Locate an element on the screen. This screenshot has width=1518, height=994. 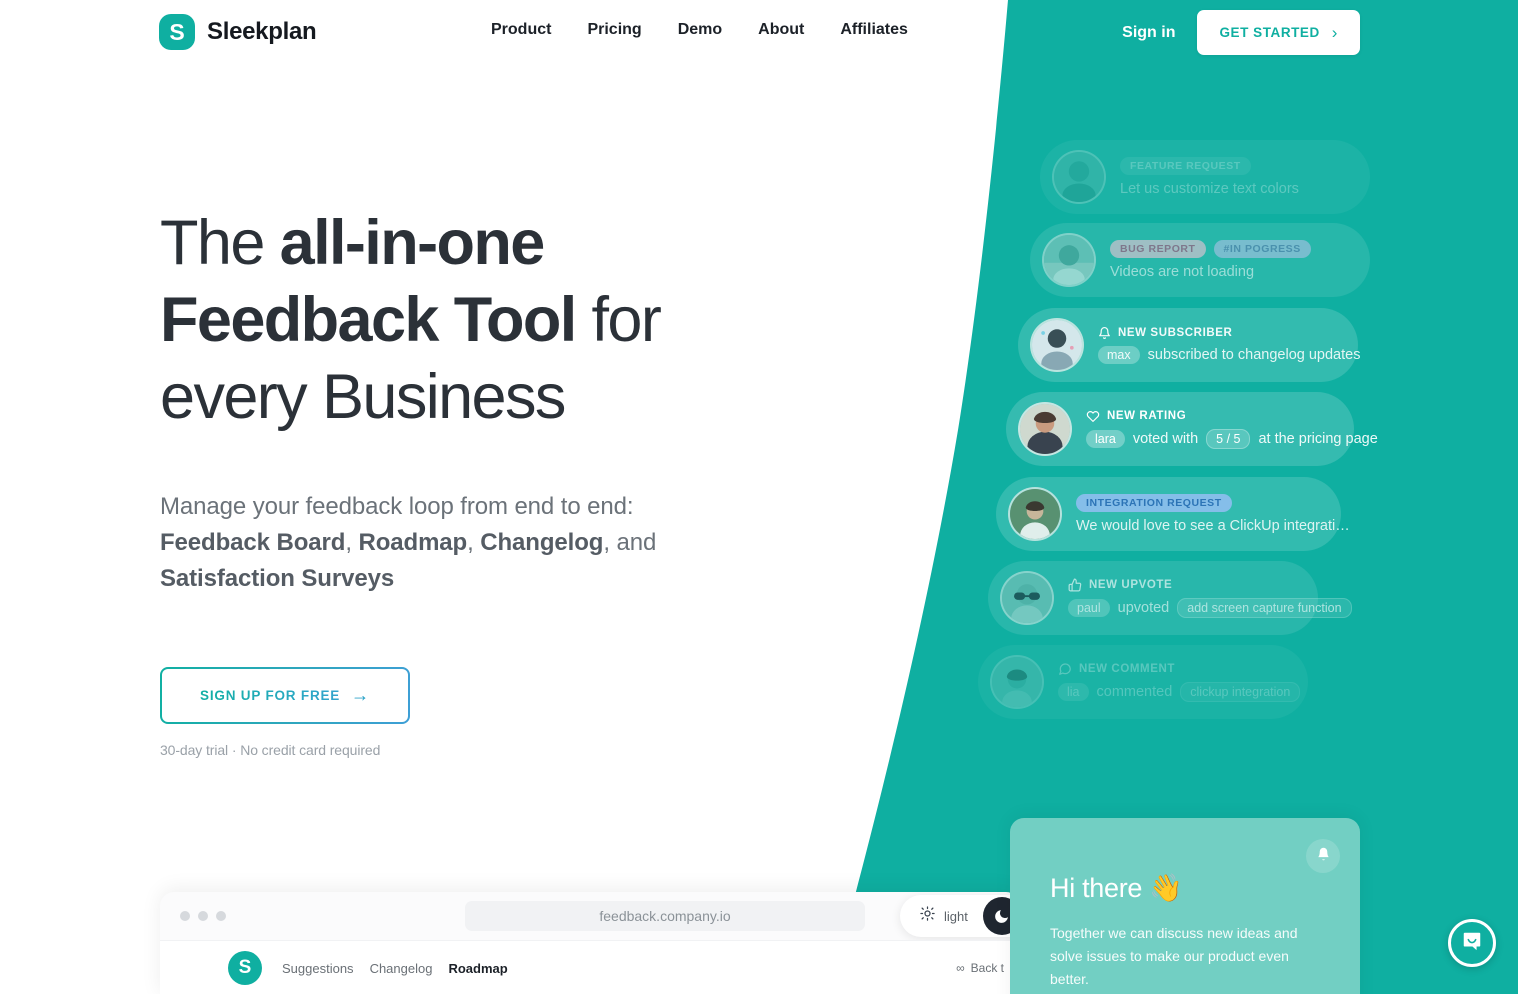
event-label-wrap: NEW COMMENT is located at coordinates (1116, 669).